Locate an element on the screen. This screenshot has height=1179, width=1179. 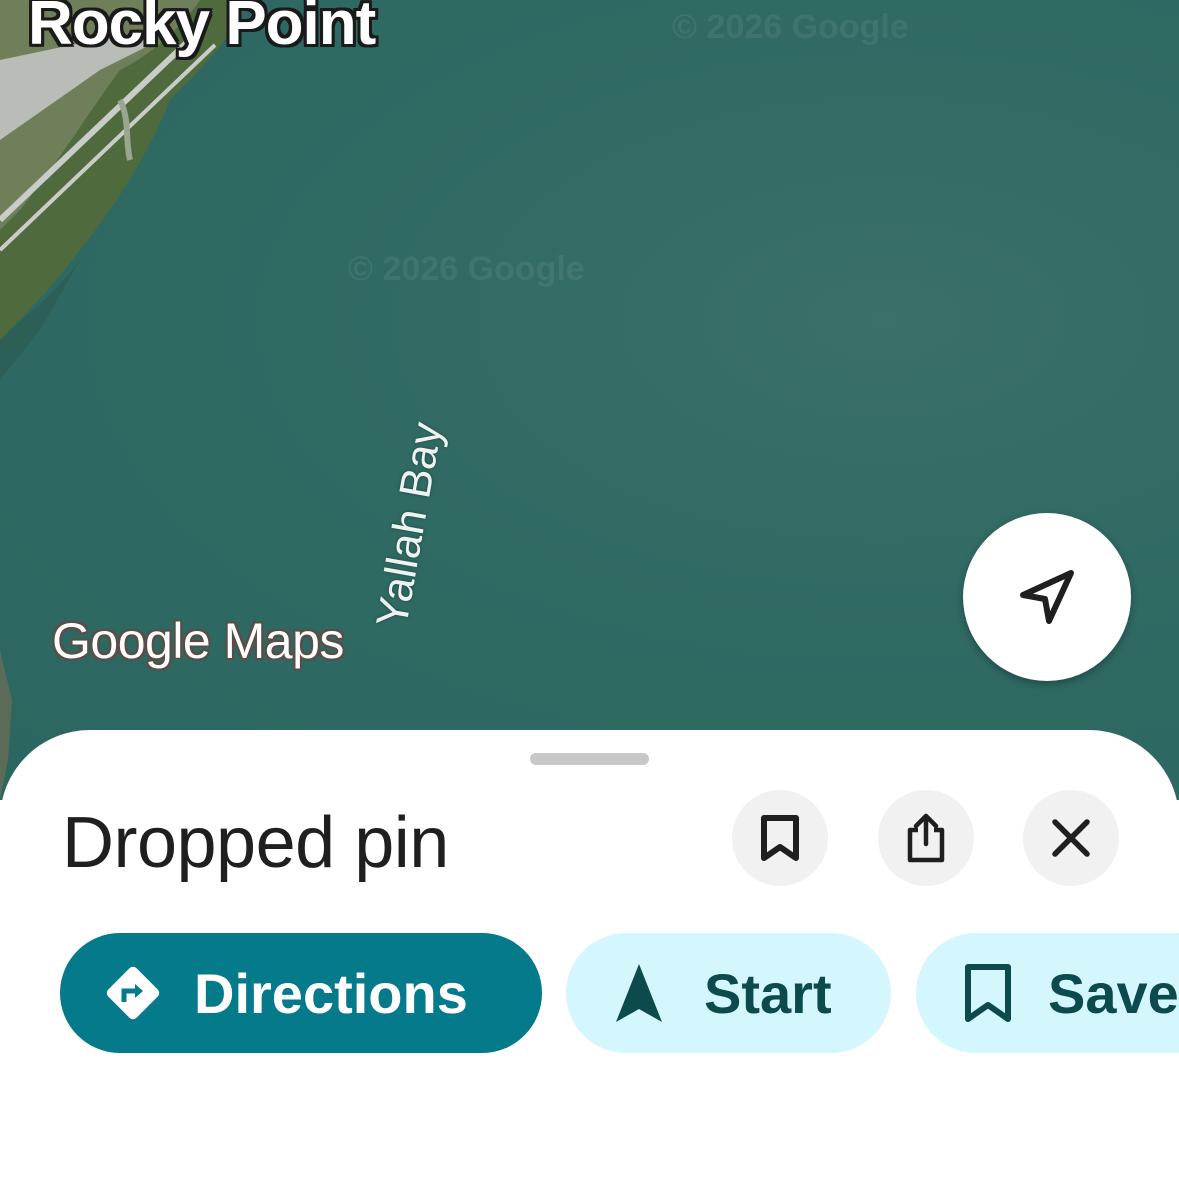
close-icon is located at coordinates (1071, 838).